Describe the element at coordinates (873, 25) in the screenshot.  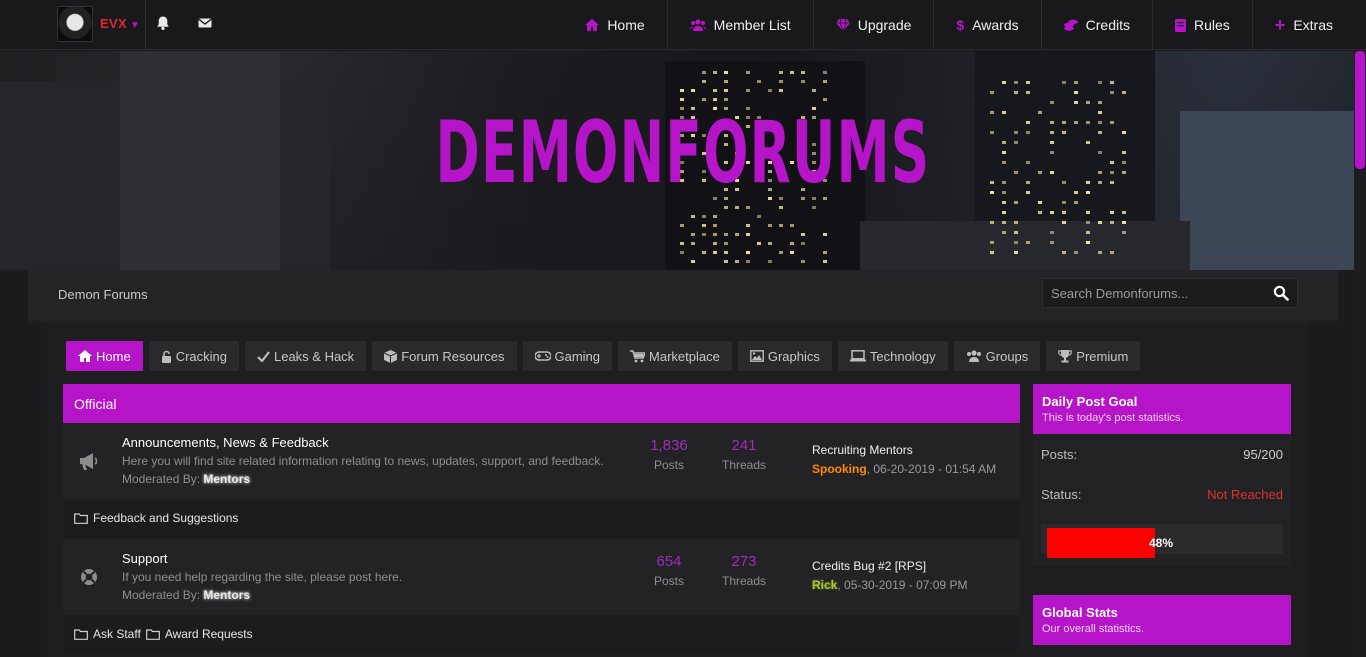
I see `nav-upgrade: Upgrade` at that location.